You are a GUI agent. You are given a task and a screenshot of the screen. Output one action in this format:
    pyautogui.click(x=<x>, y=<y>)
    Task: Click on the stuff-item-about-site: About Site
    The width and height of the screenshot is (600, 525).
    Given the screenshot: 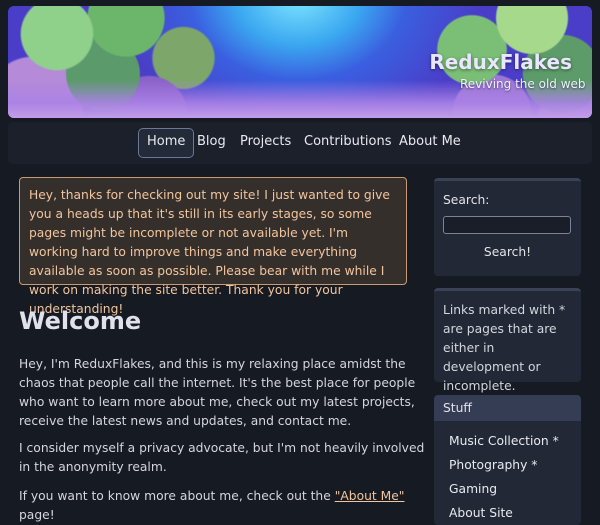 What is the action you would take?
    pyautogui.click(x=507, y=513)
    